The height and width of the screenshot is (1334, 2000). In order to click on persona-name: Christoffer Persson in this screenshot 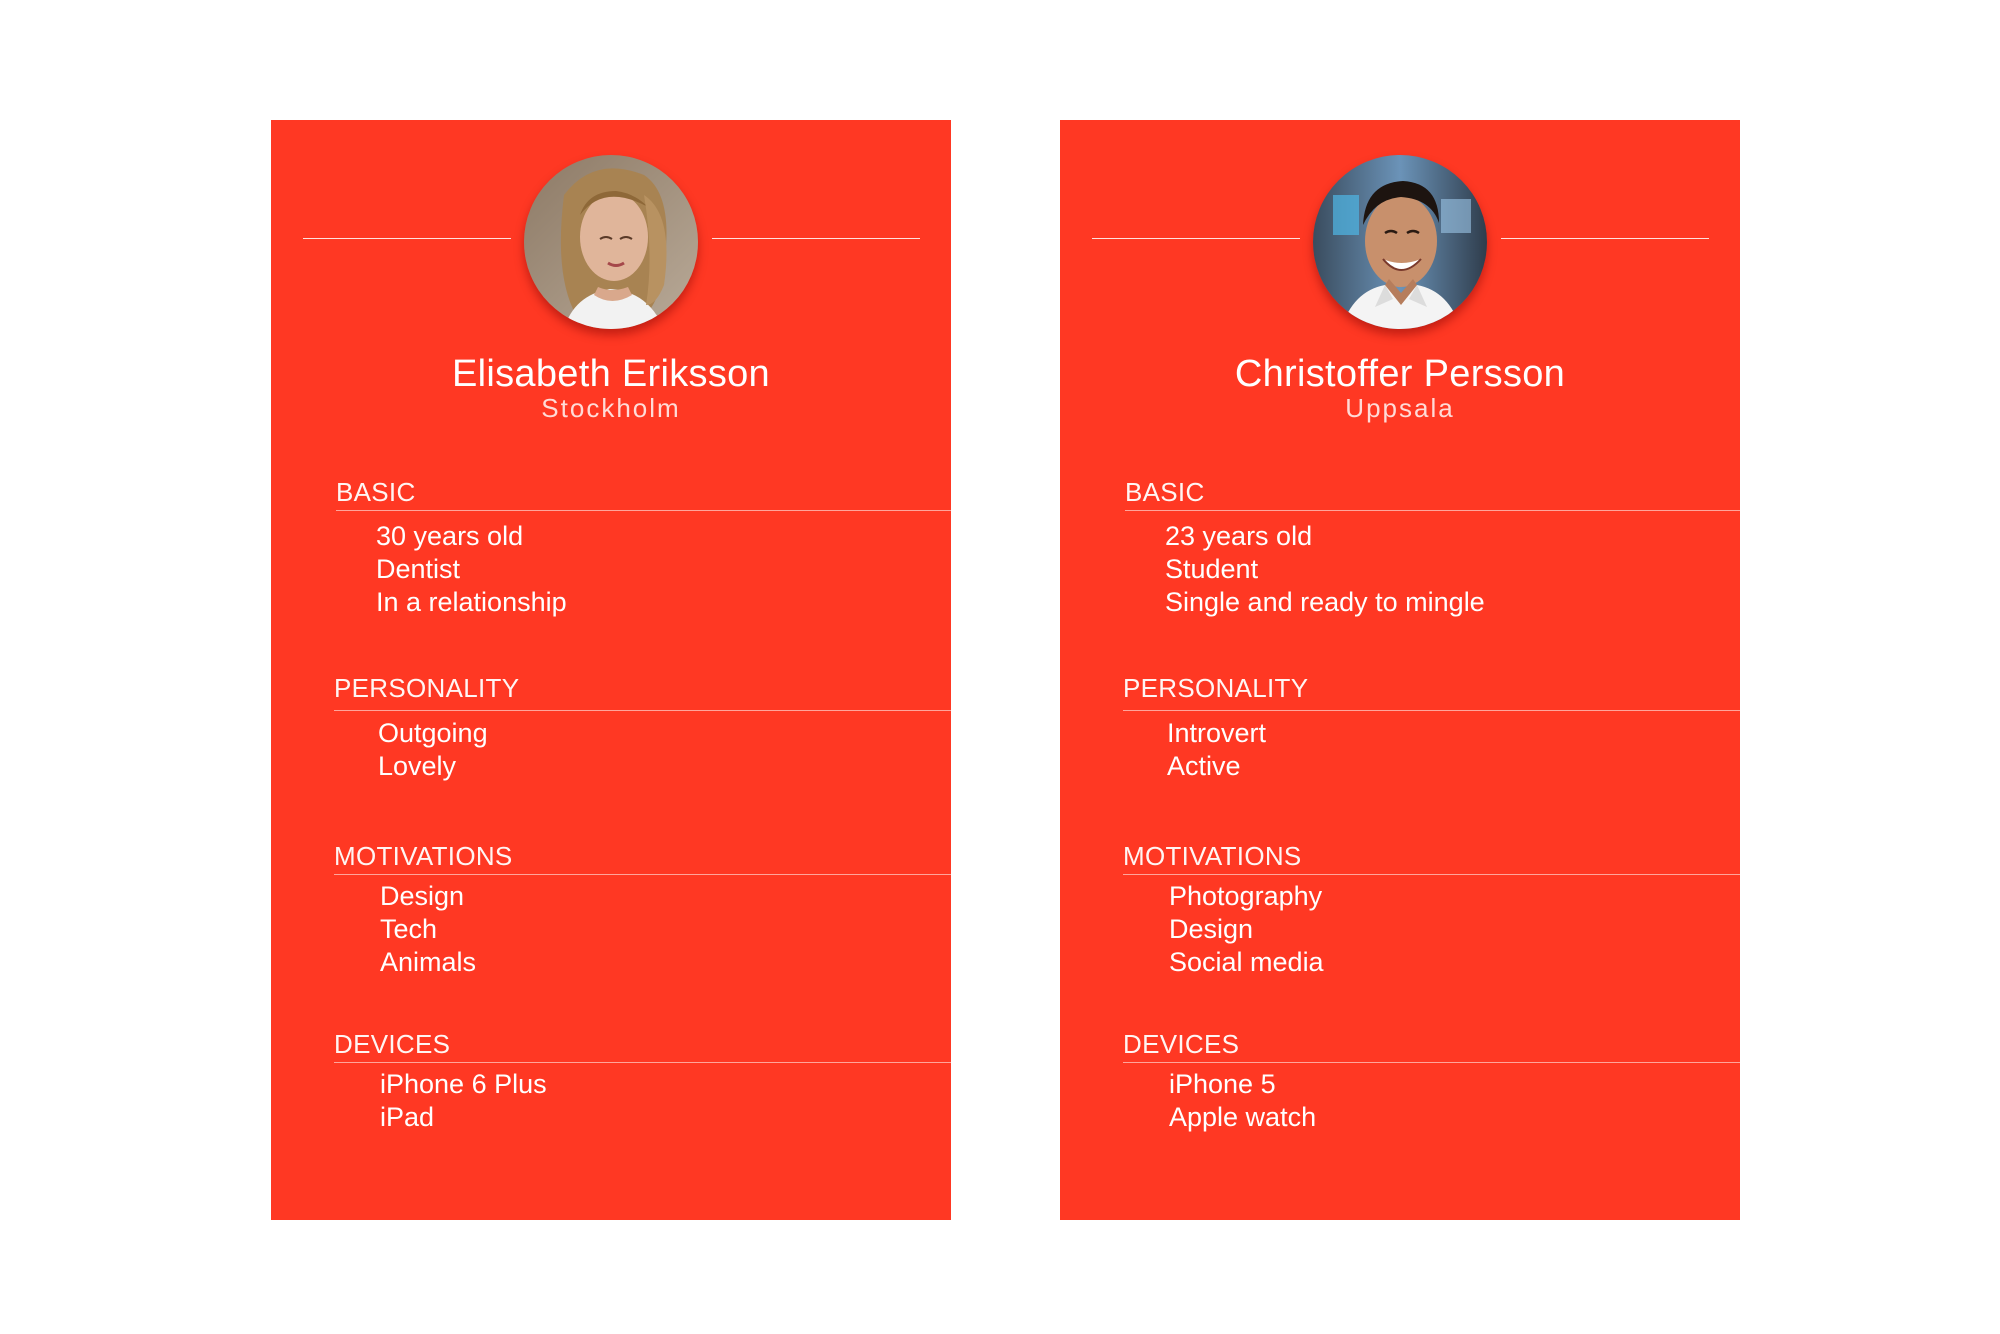, I will do `click(1400, 374)`.